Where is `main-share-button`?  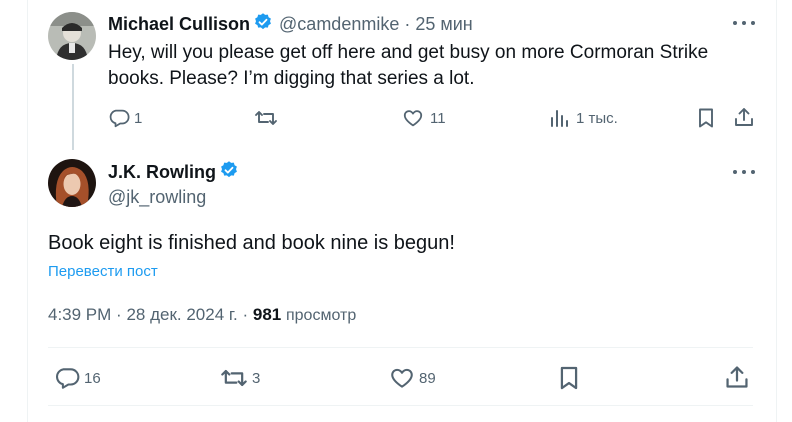 main-share-button is located at coordinates (737, 377).